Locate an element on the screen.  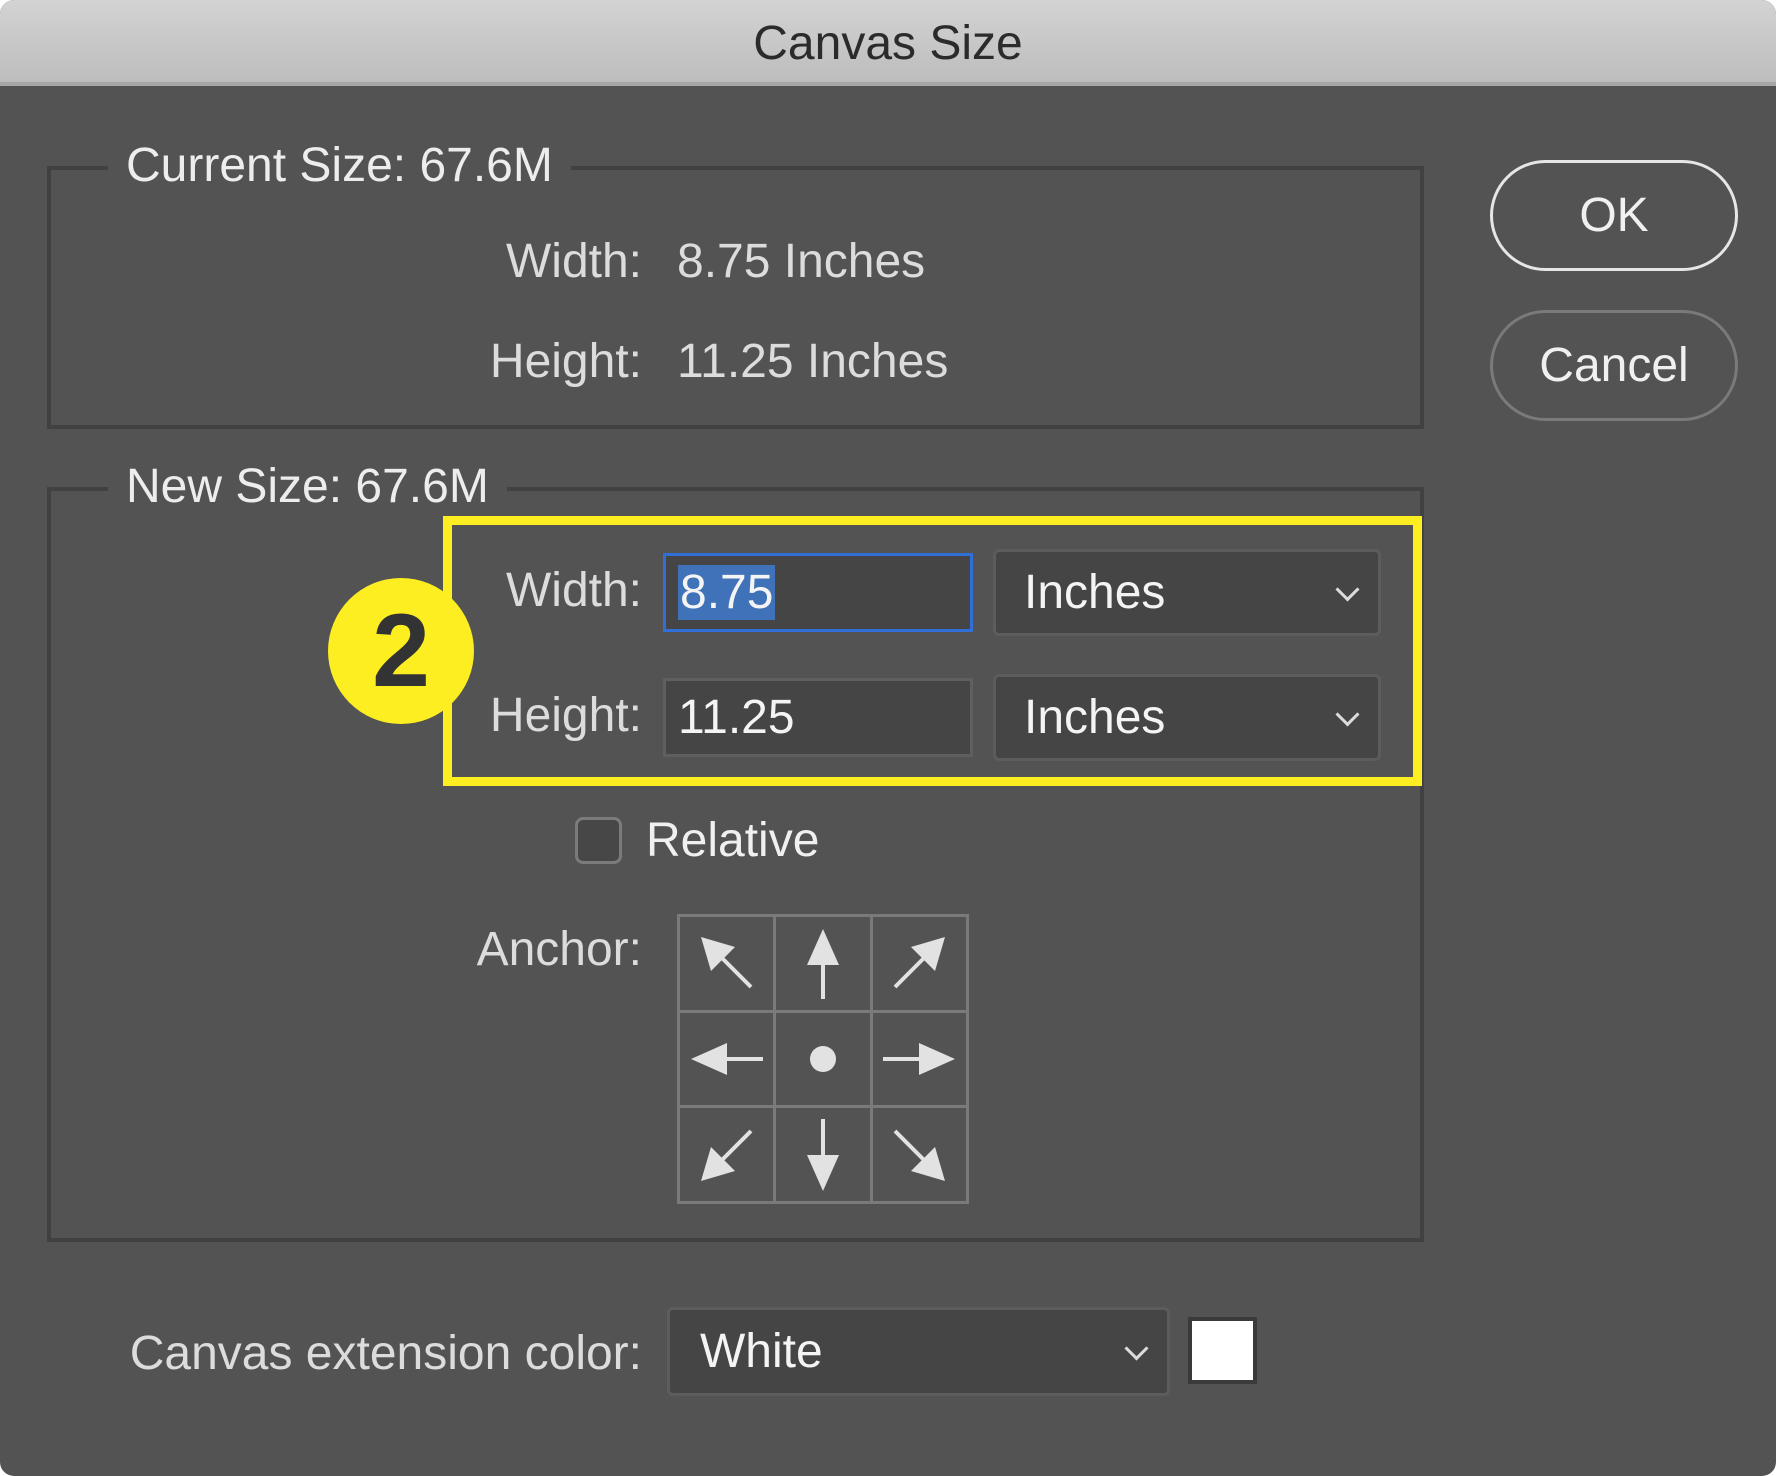
current-height-value: 11.25 Inches is located at coordinates (813, 361).